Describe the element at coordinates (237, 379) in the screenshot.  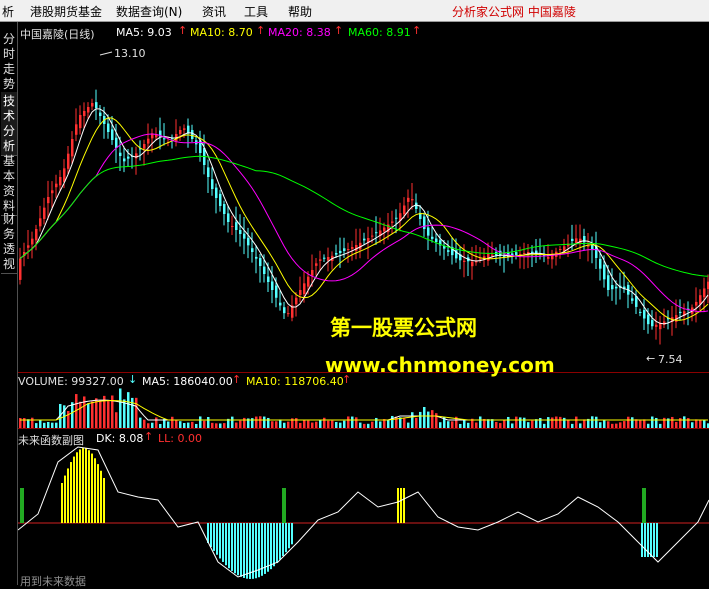
I see `volume-ma5-up-arrow-icon: ↑` at that location.